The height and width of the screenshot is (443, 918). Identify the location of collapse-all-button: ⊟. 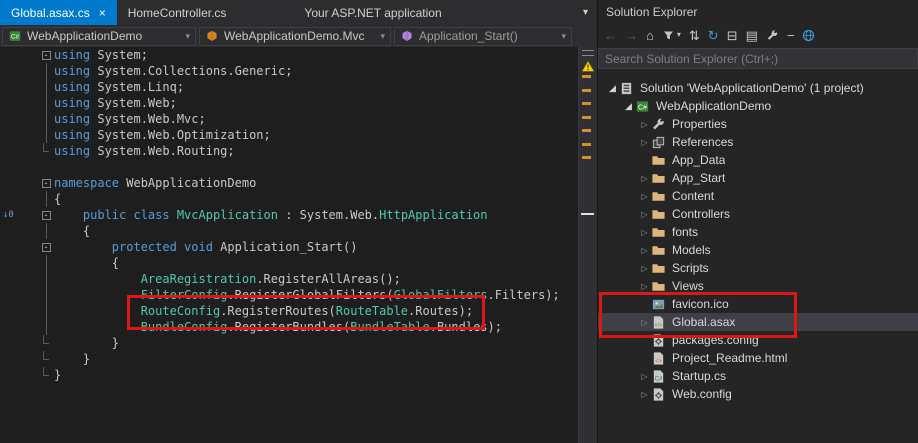
(732, 35).